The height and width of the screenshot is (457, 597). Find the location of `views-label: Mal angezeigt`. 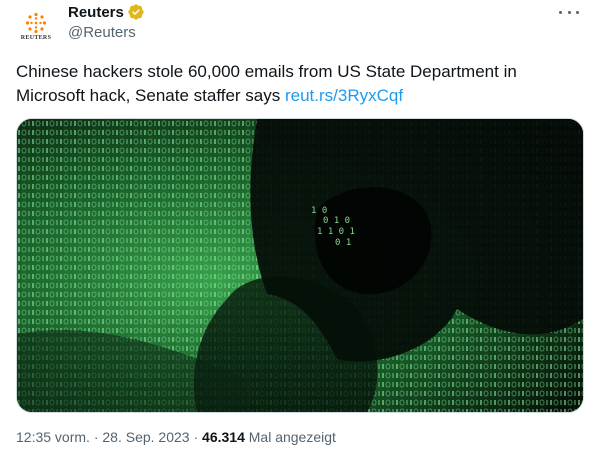

views-label: Mal angezeigt is located at coordinates (292, 437).